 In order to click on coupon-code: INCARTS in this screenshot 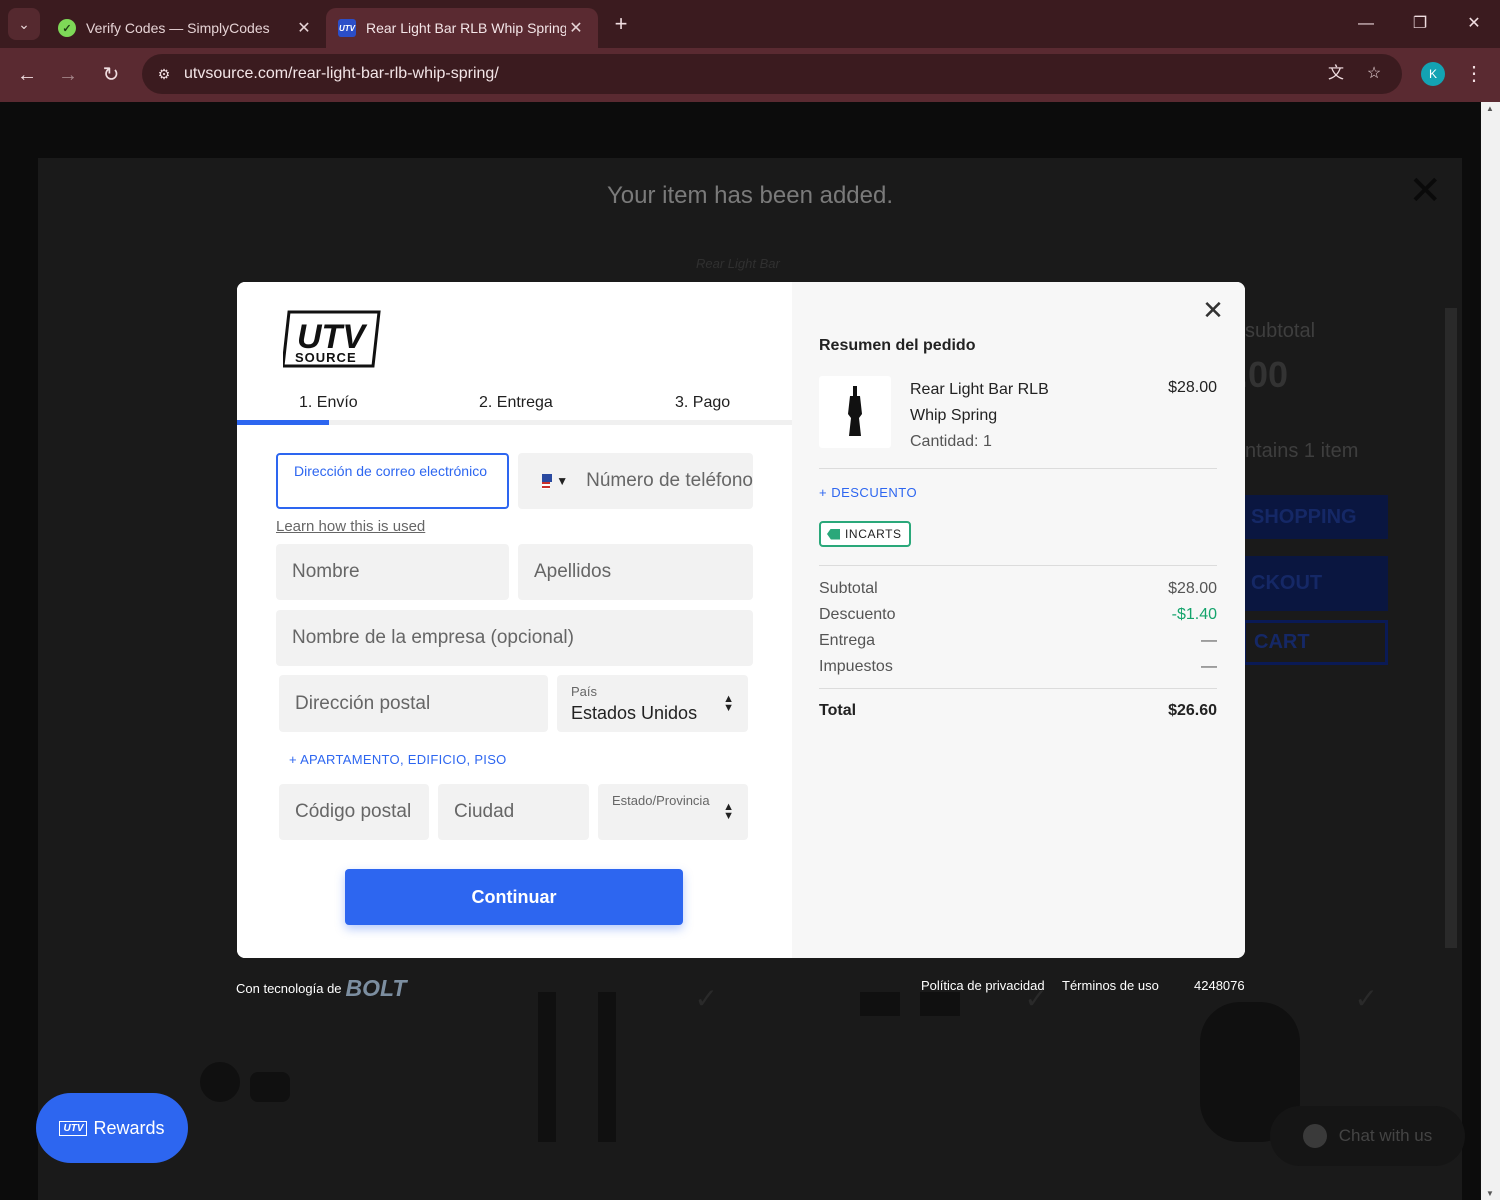, I will do `click(873, 534)`.